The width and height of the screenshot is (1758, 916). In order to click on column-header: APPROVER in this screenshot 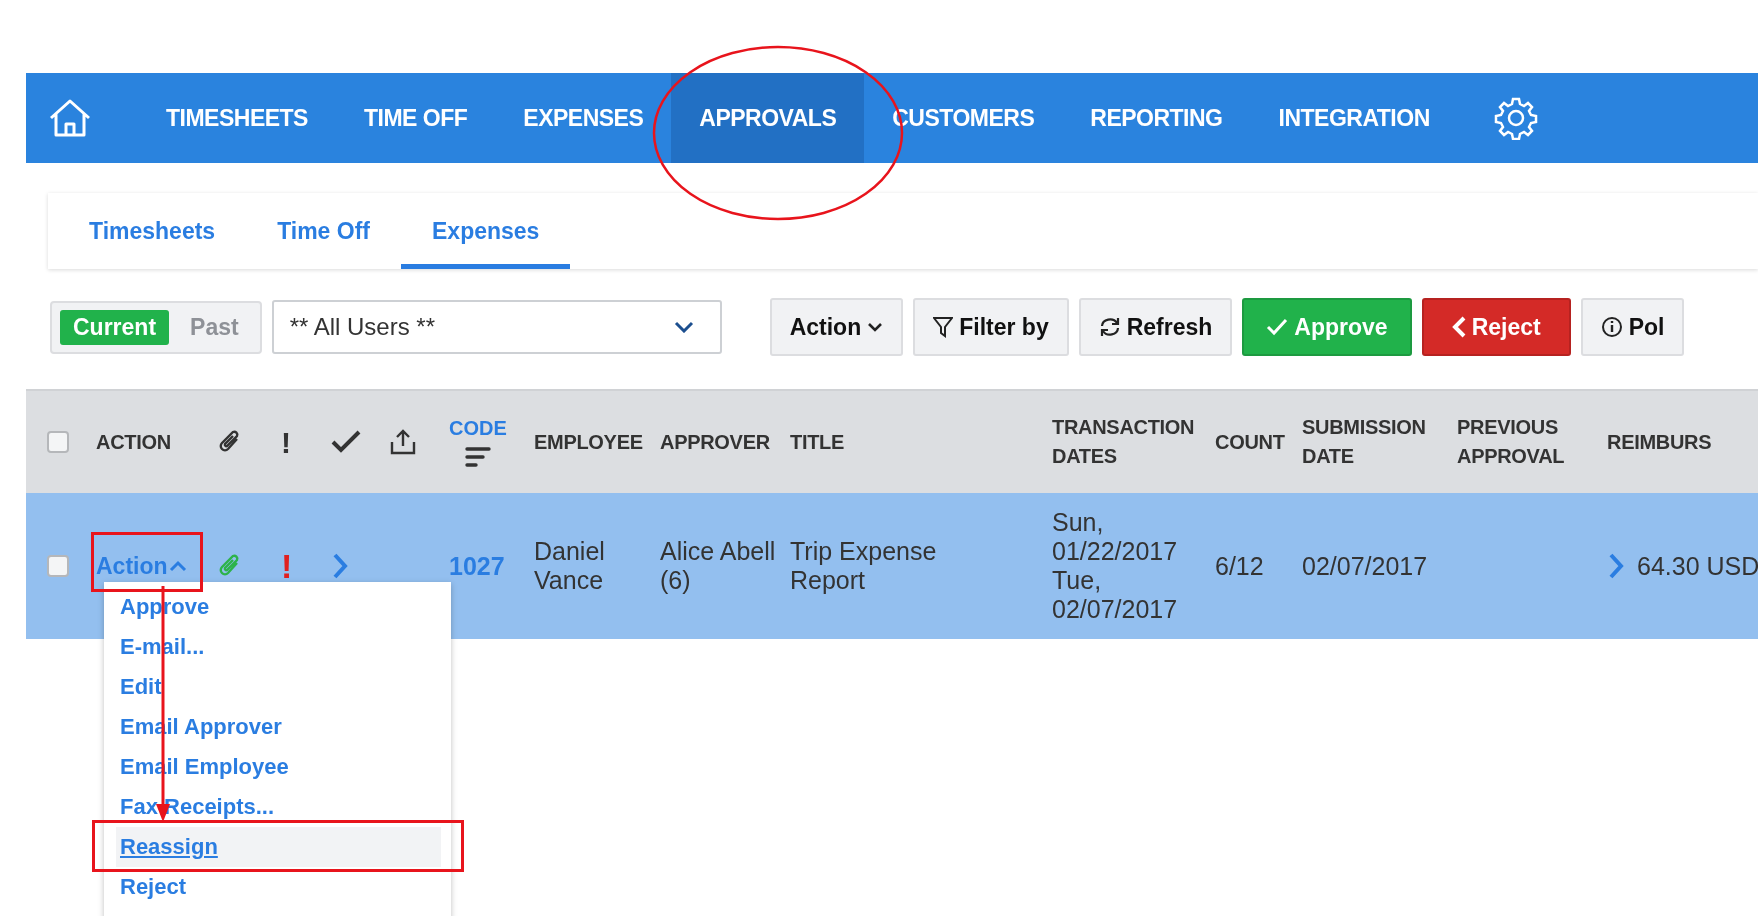, I will do `click(715, 442)`.